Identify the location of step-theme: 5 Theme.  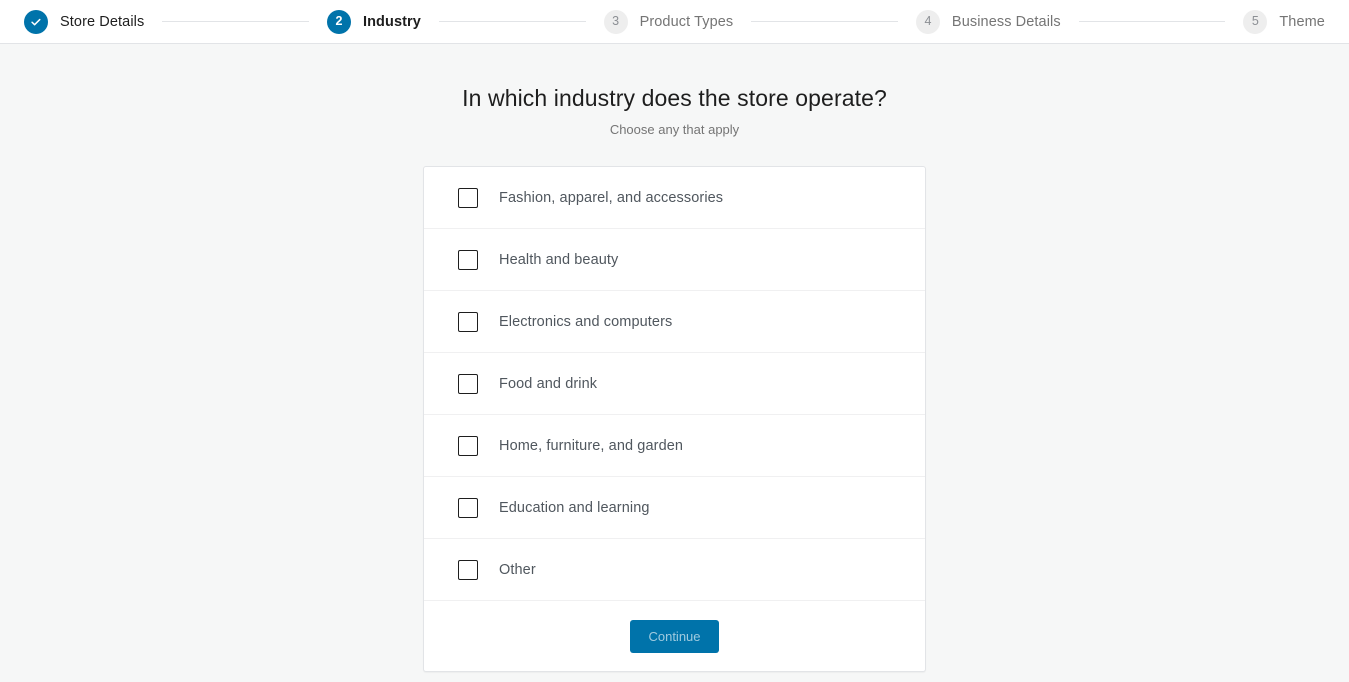
(1284, 21).